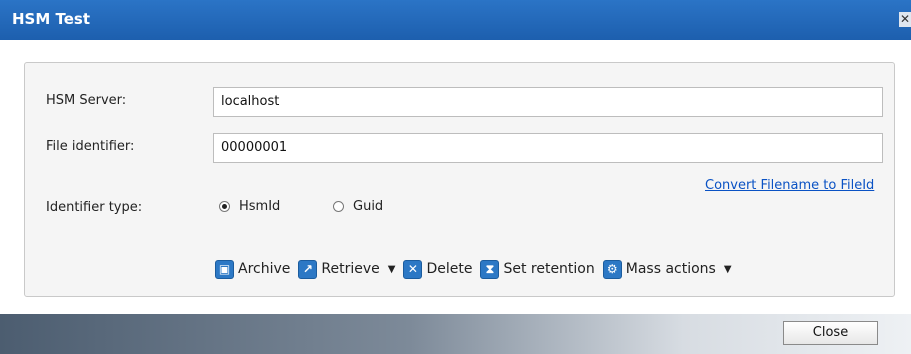  What do you see at coordinates (612, 269) in the screenshot?
I see `gear-icon: ⚙` at bounding box center [612, 269].